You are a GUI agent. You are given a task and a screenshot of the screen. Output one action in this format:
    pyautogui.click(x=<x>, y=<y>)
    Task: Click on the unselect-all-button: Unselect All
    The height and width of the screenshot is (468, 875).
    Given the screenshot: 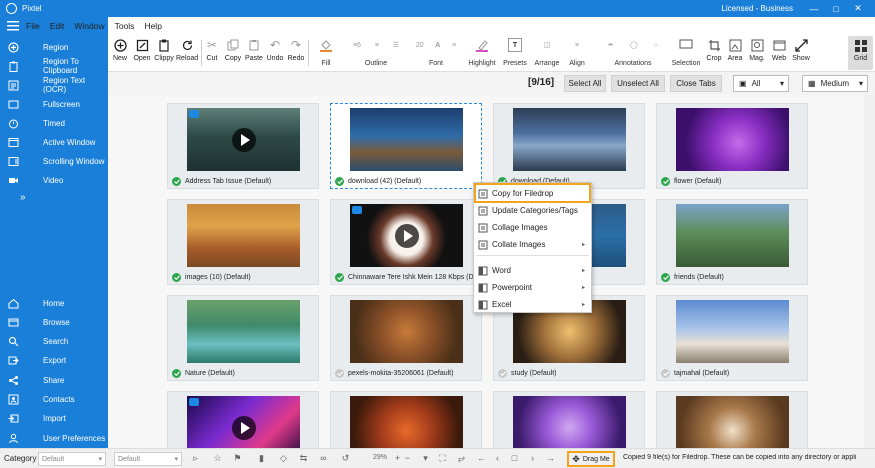 What is the action you would take?
    pyautogui.click(x=638, y=83)
    